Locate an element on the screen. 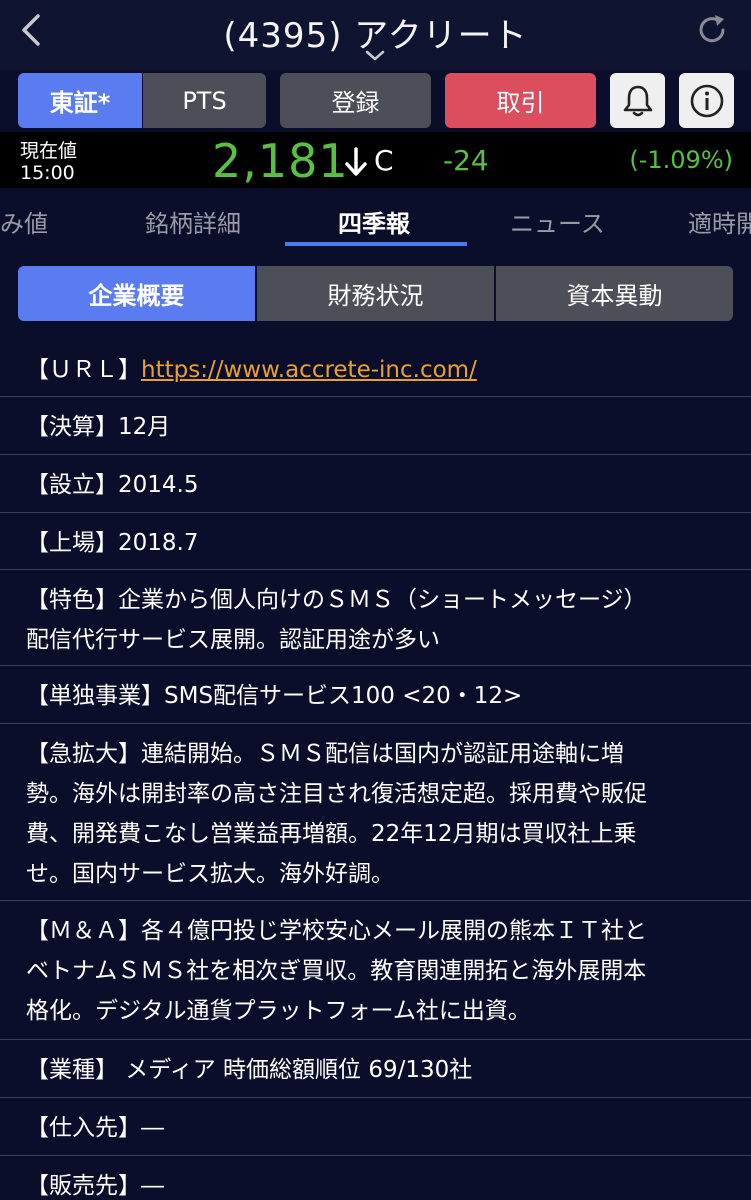 The image size is (751, 1200). ma-line-3: 格化。デジタル通貨プラットフォーム社に出資。 is located at coordinates (278, 1011).